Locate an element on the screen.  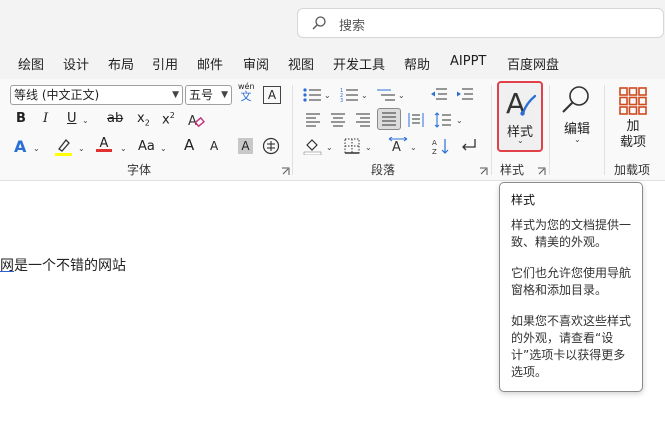
font-color-button: A is located at coordinates (104, 144).